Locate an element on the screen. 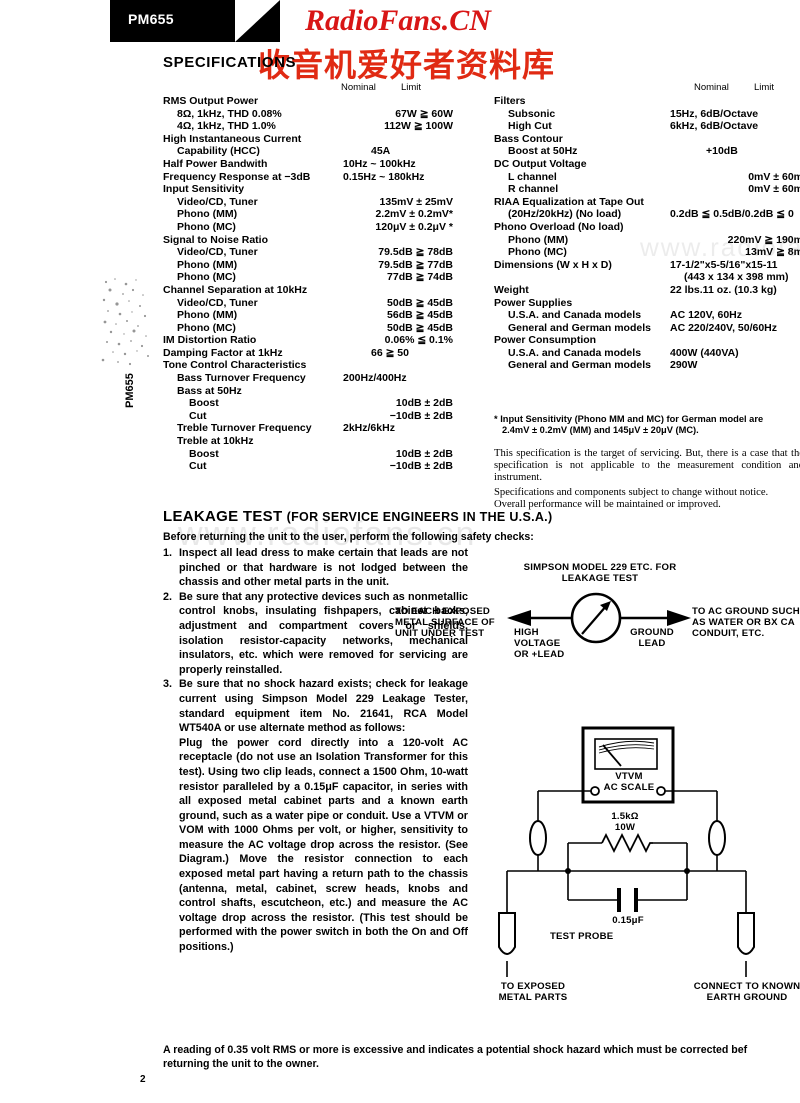 The image size is (800, 1103). vtvm-line-2: AC SCALE is located at coordinates (629, 787).